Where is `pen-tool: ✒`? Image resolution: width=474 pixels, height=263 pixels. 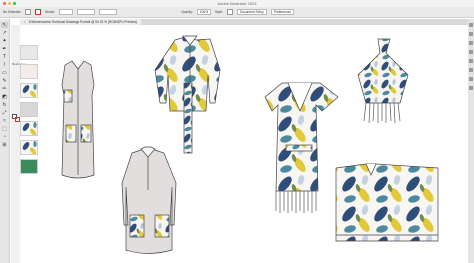
pen-tool: ✒ is located at coordinates (4, 49).